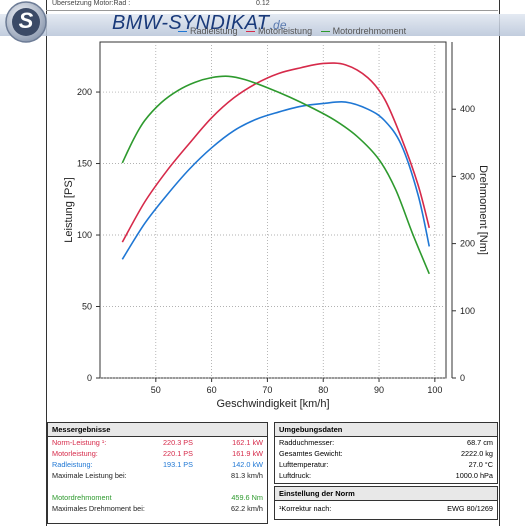 The width and height of the screenshot is (525, 526). Describe the element at coordinates (267, 390) in the screenshot. I see `x-tick-label: 70` at that location.